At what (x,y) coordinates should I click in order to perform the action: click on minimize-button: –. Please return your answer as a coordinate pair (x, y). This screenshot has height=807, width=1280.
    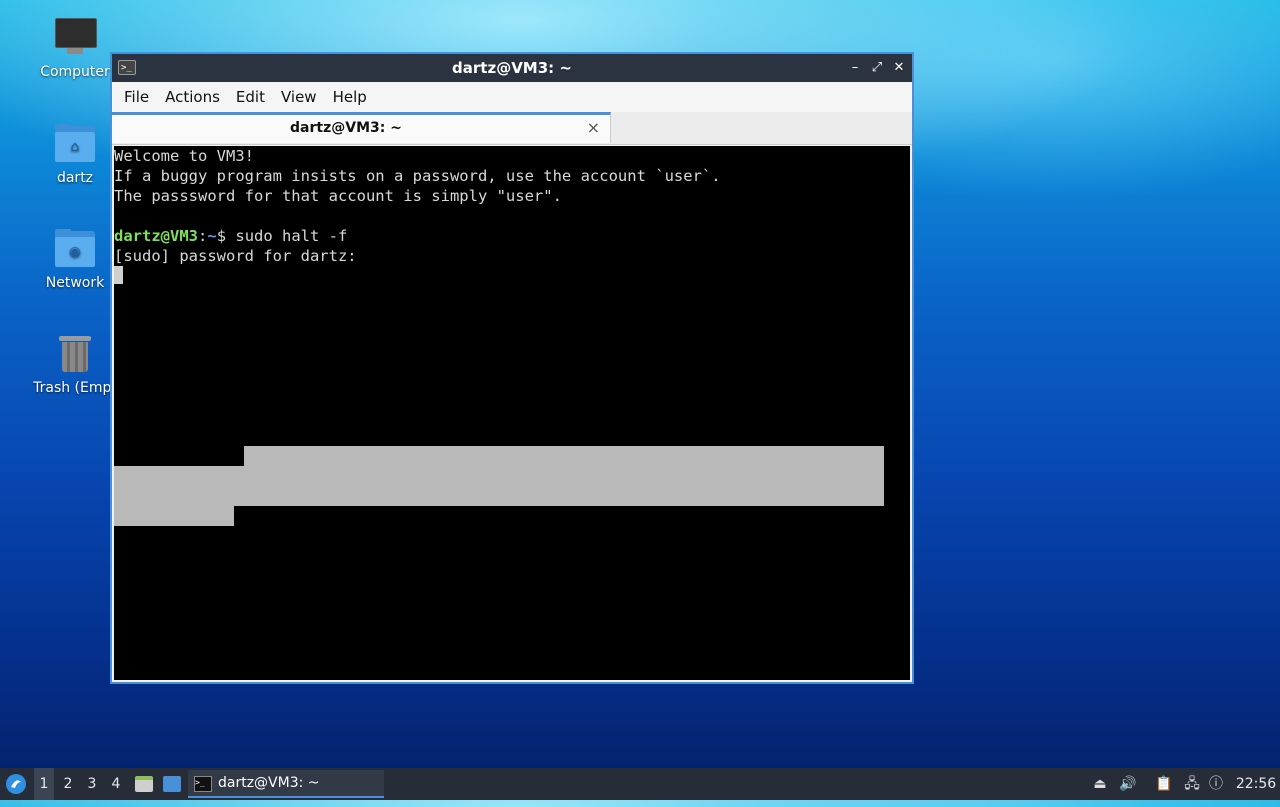
    Looking at the image, I should click on (855, 68).